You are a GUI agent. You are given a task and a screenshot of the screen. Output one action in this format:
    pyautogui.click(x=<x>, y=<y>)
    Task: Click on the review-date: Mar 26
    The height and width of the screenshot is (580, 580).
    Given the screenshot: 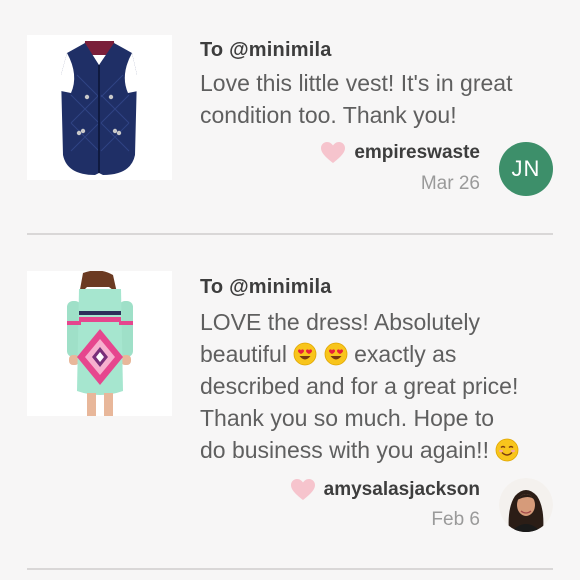 What is the action you would take?
    pyautogui.click(x=450, y=183)
    